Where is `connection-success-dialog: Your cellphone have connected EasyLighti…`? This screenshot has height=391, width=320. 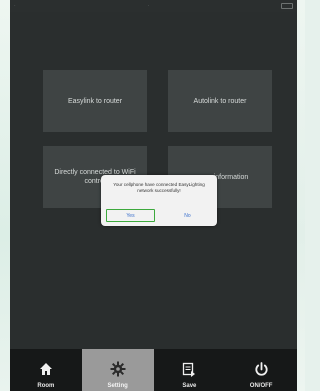 connection-success-dialog: Your cellphone have connected EasyLighti… is located at coordinates (159, 200).